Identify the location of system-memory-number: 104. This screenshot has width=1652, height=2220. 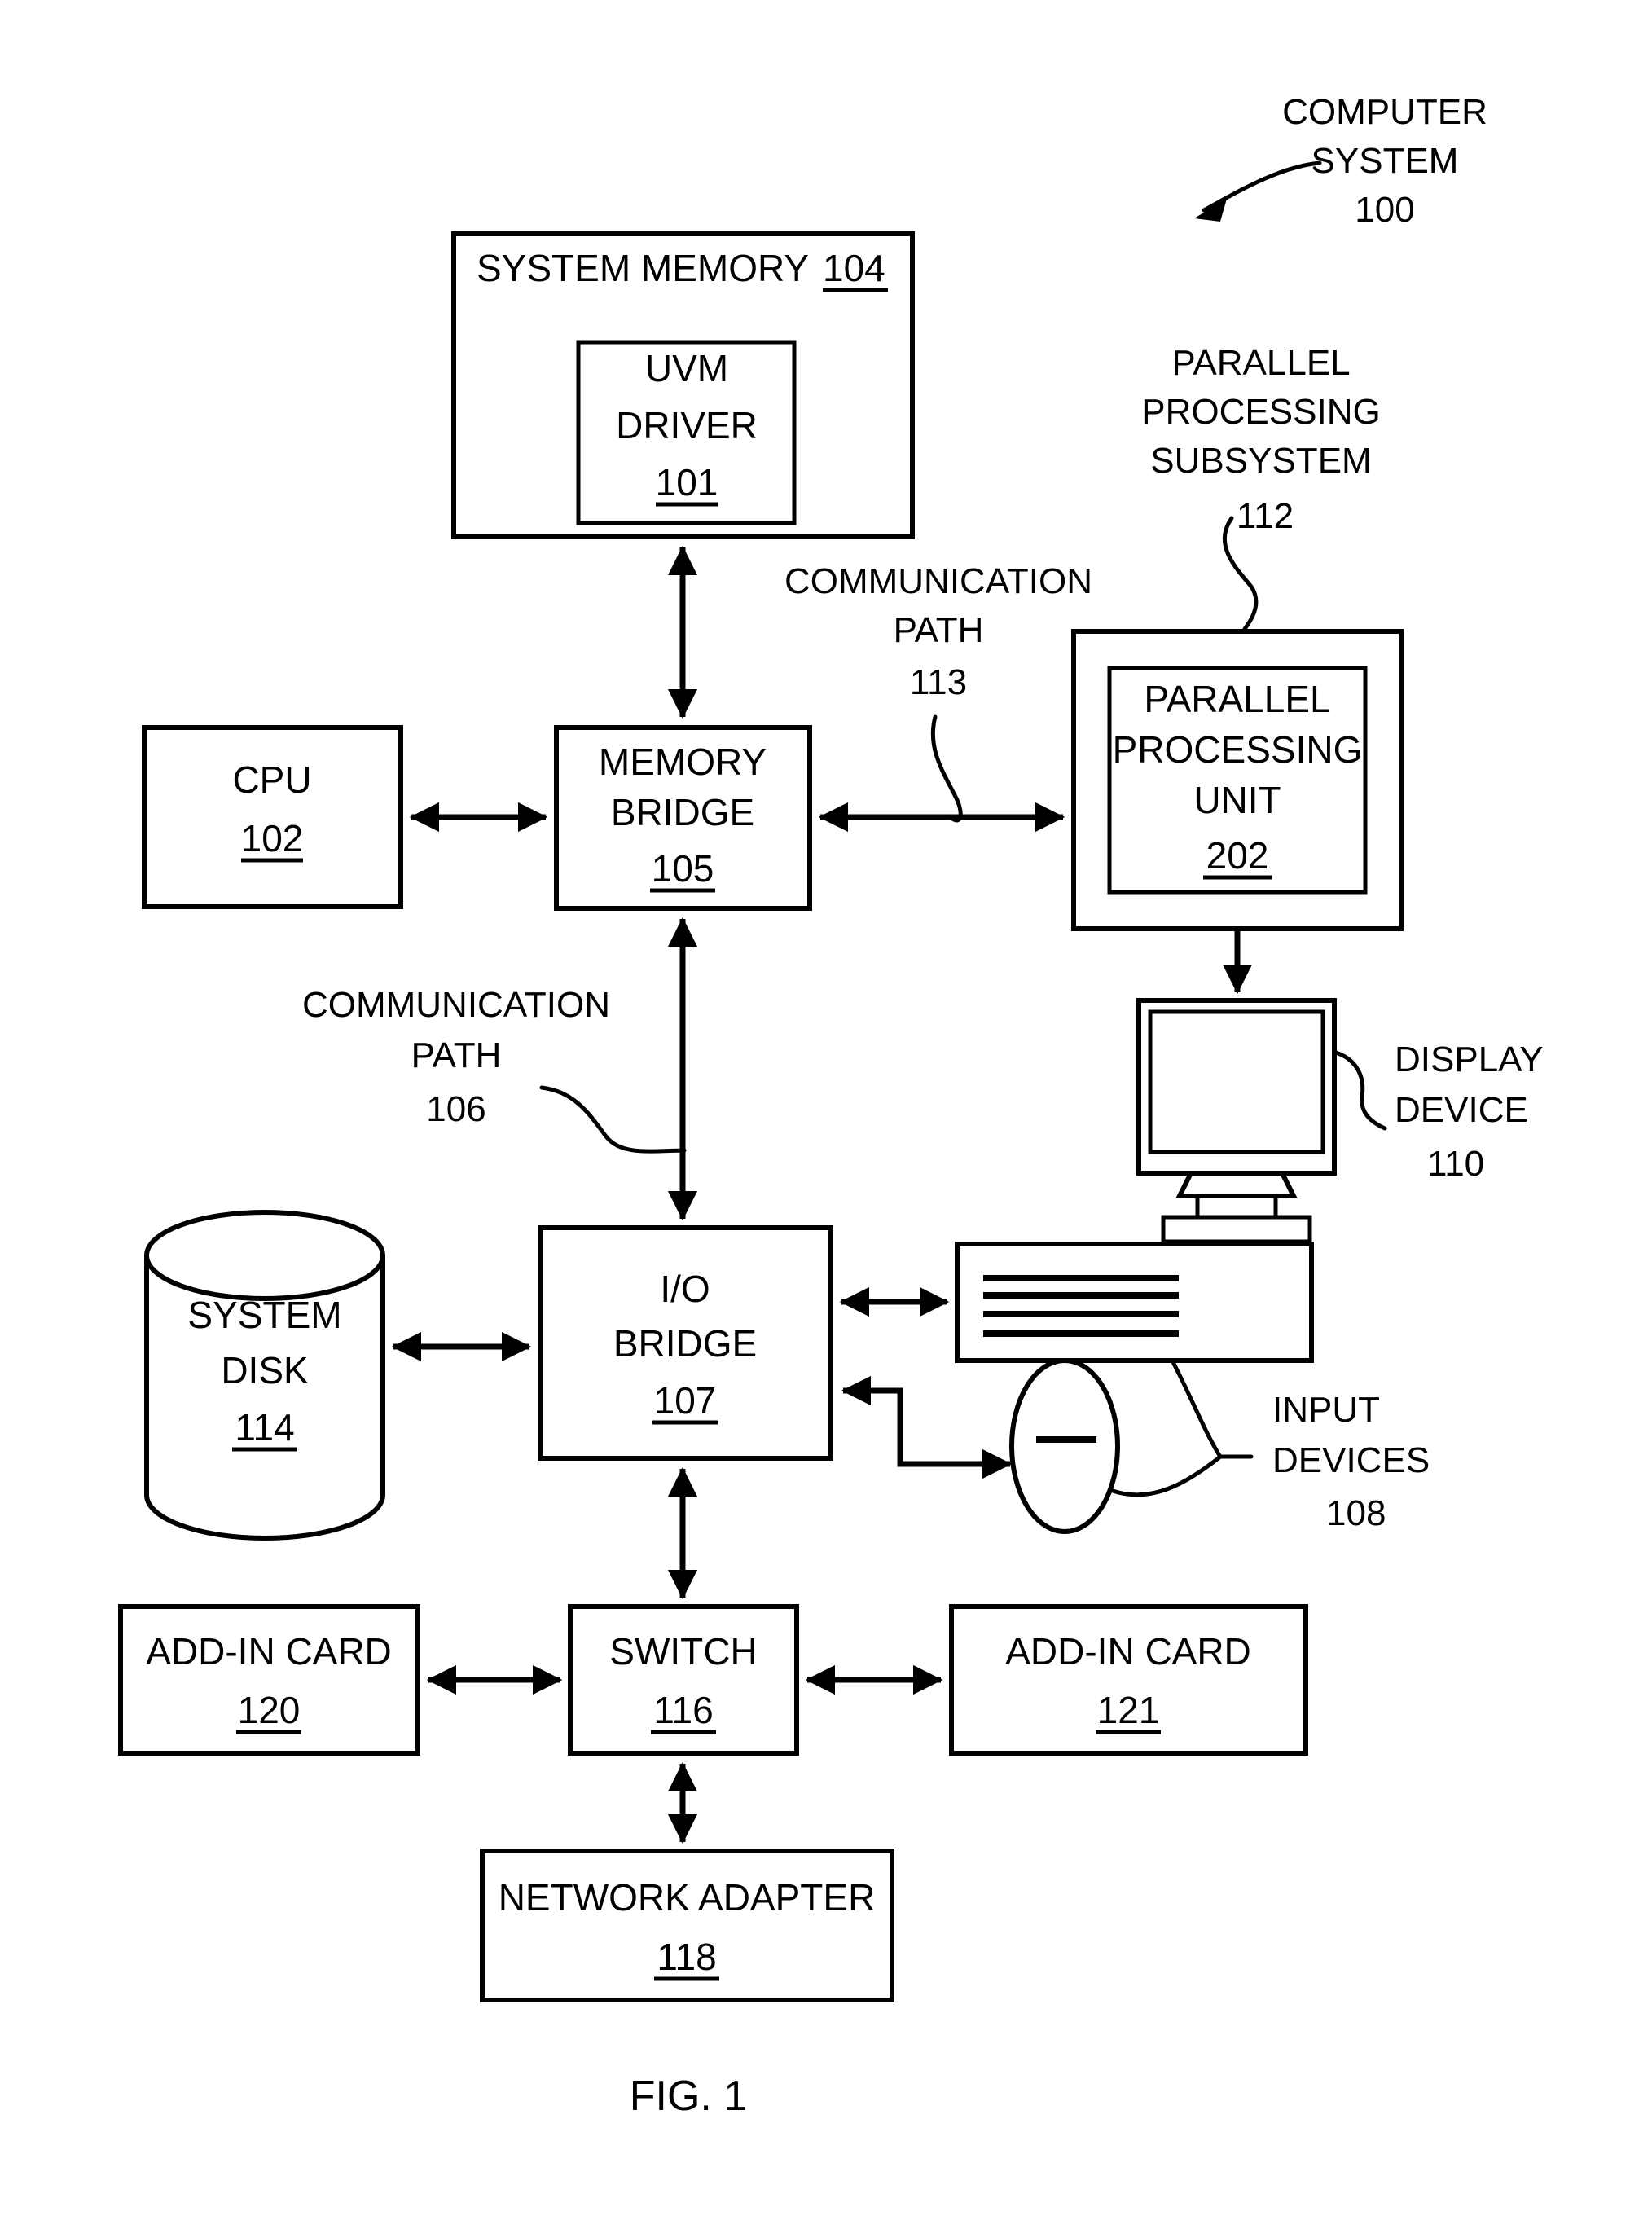
(854, 268).